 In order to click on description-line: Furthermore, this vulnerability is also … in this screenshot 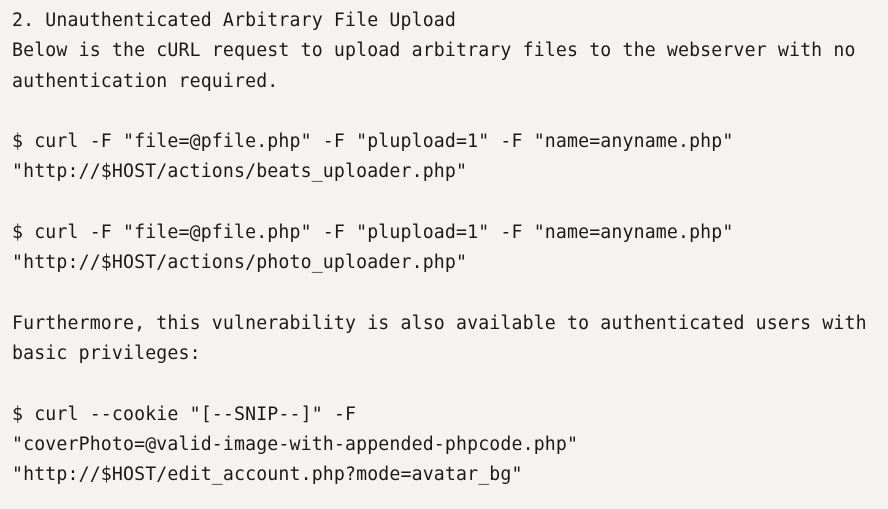, I will do `click(439, 323)`.